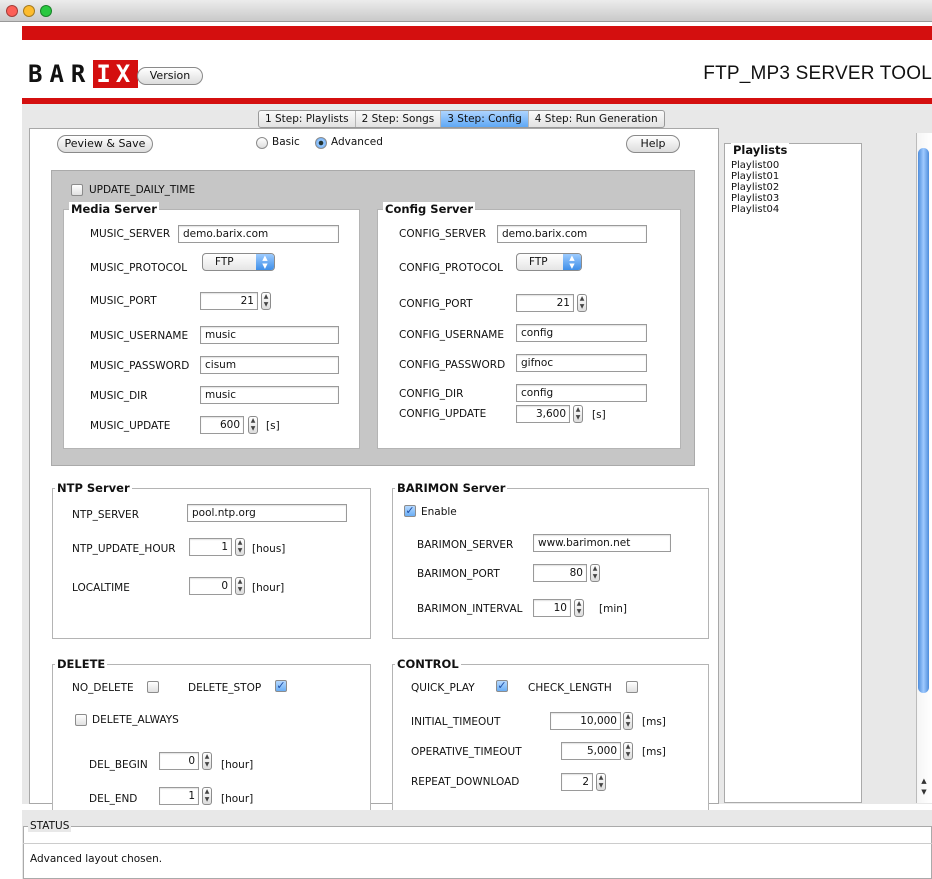 The image size is (932, 879). What do you see at coordinates (582, 303) in the screenshot?
I see `config-port-stepper: ▲ ▼` at bounding box center [582, 303].